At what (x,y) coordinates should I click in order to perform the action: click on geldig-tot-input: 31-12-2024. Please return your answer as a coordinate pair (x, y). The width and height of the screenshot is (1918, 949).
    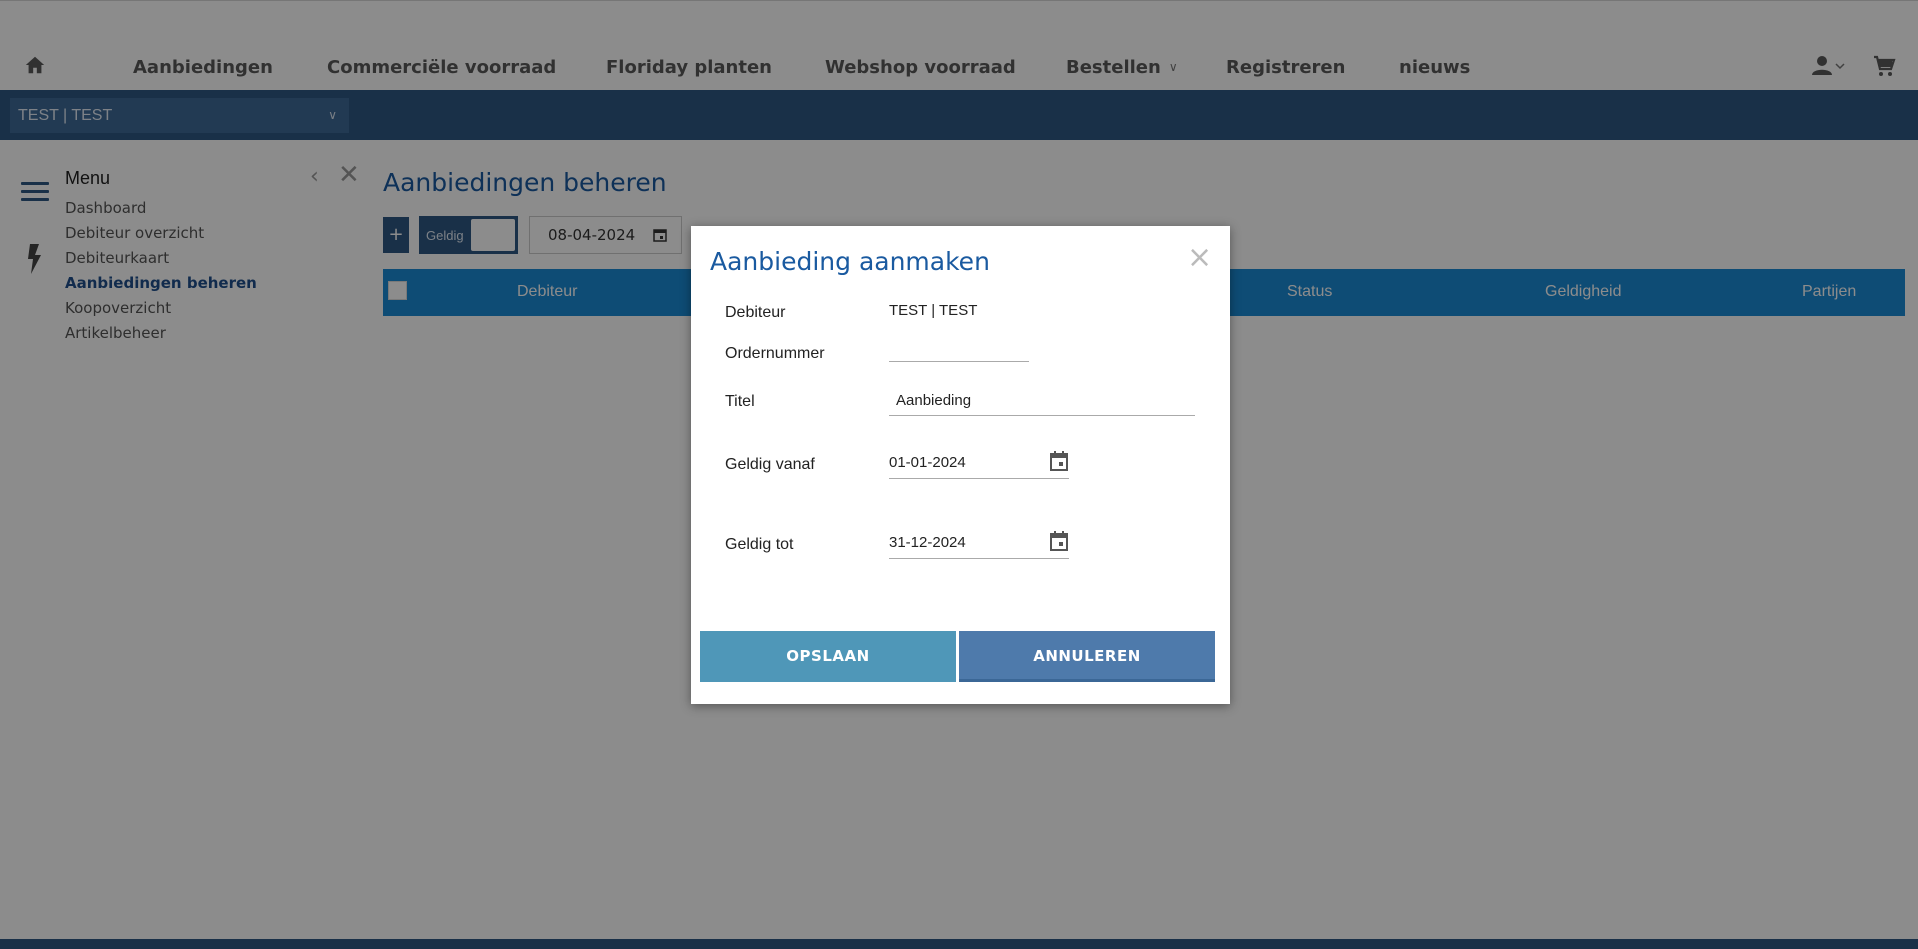
    Looking at the image, I should click on (979, 545).